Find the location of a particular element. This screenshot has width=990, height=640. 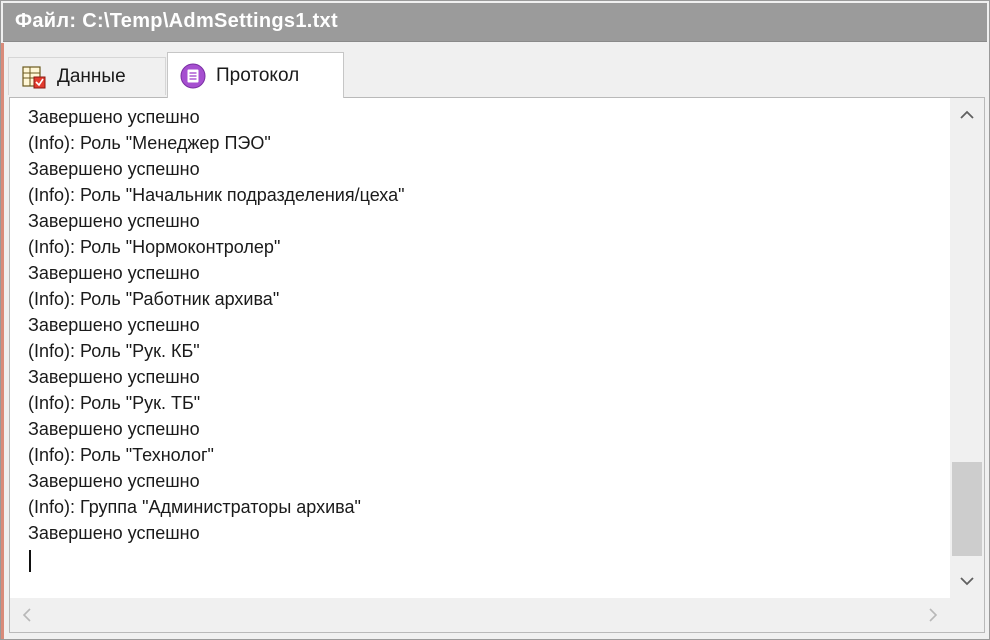

horizontal-scrollbar is located at coordinates (480, 615).